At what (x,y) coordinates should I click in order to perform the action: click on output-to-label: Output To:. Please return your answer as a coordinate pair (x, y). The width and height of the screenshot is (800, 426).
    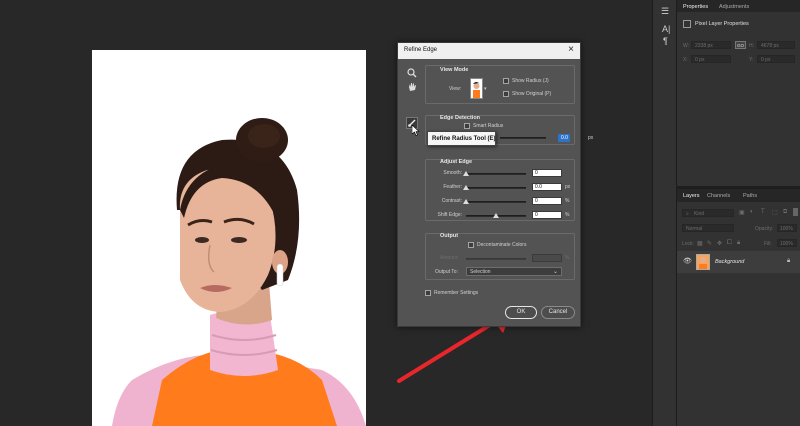
    Looking at the image, I should click on (446, 272).